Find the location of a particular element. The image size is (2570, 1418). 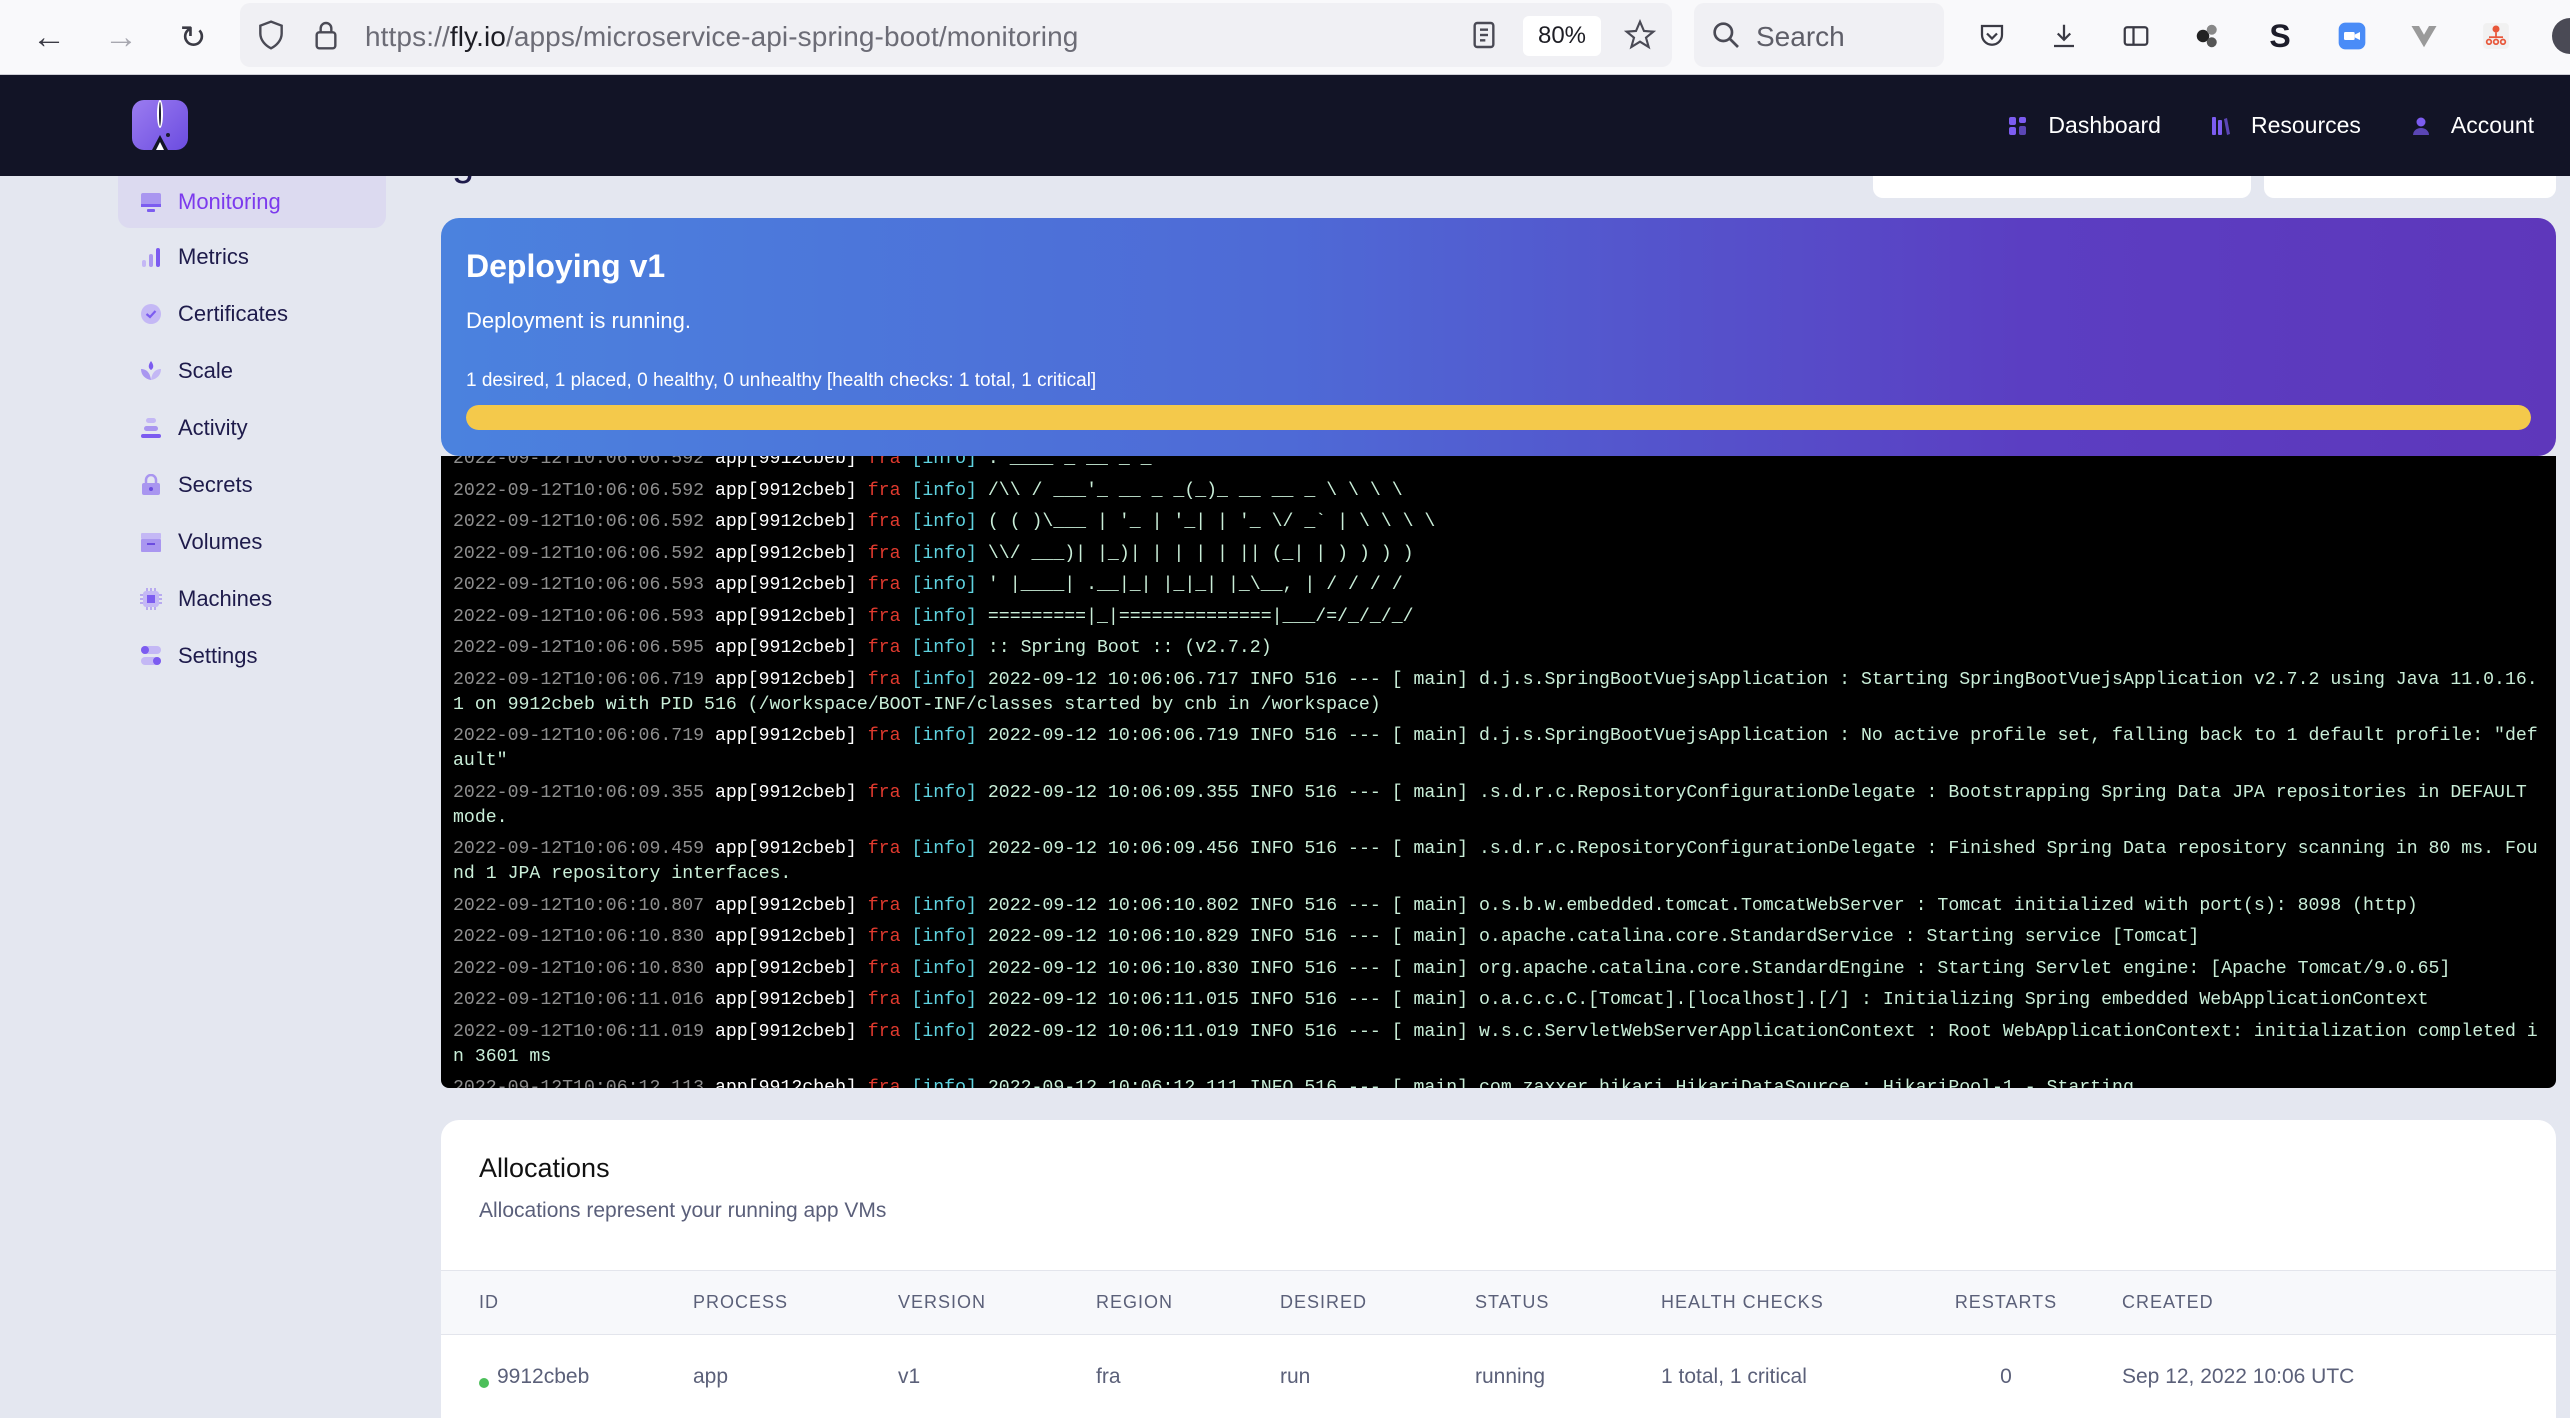

nav-account: Account is located at coordinates (2472, 125).